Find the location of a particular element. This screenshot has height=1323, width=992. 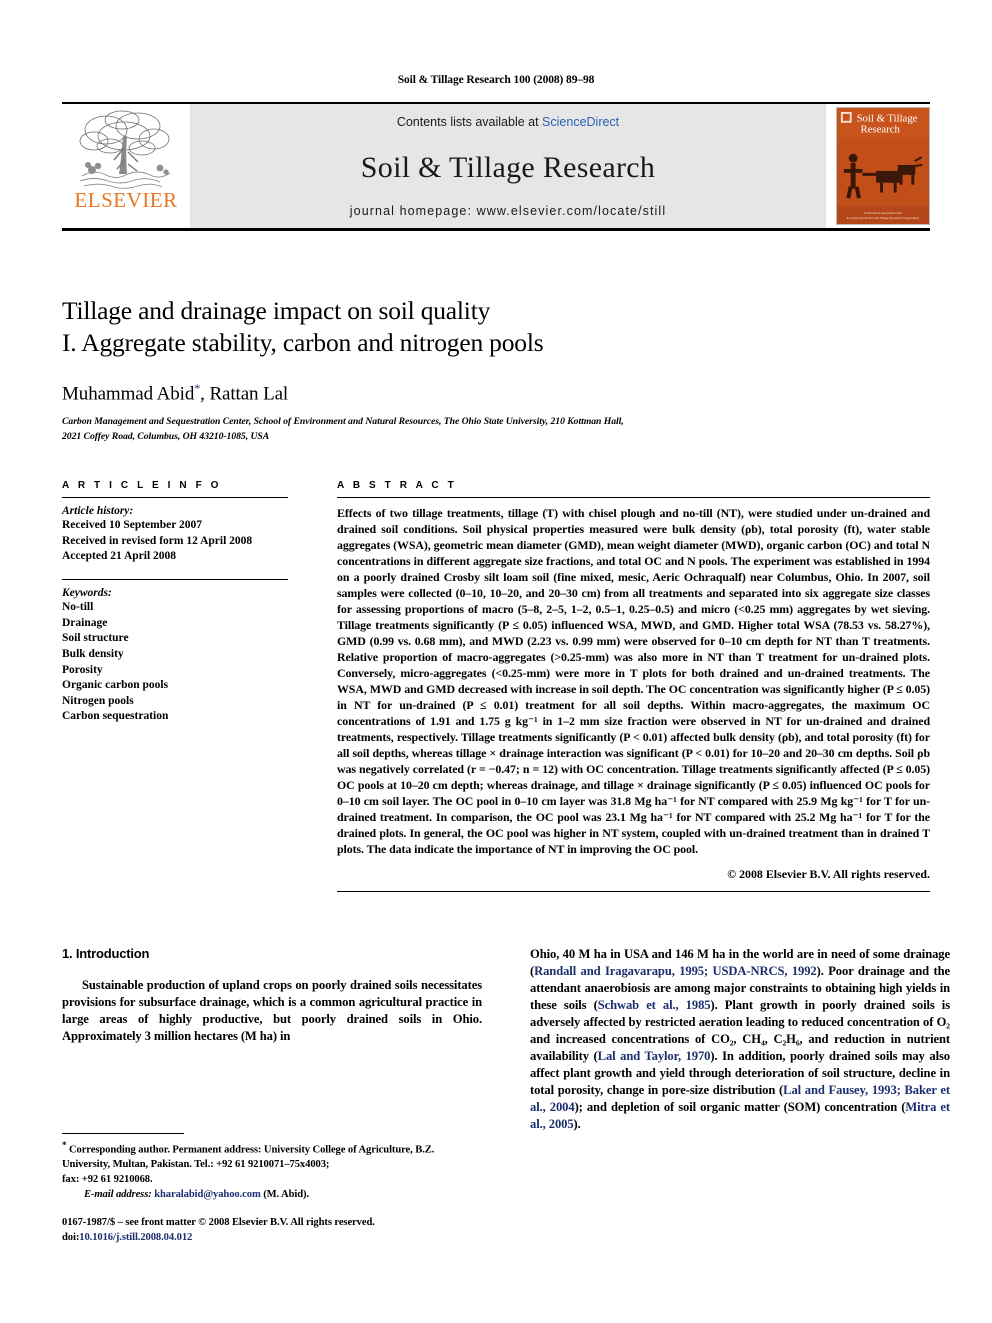

abstract-rule-bottom is located at coordinates (633, 892).